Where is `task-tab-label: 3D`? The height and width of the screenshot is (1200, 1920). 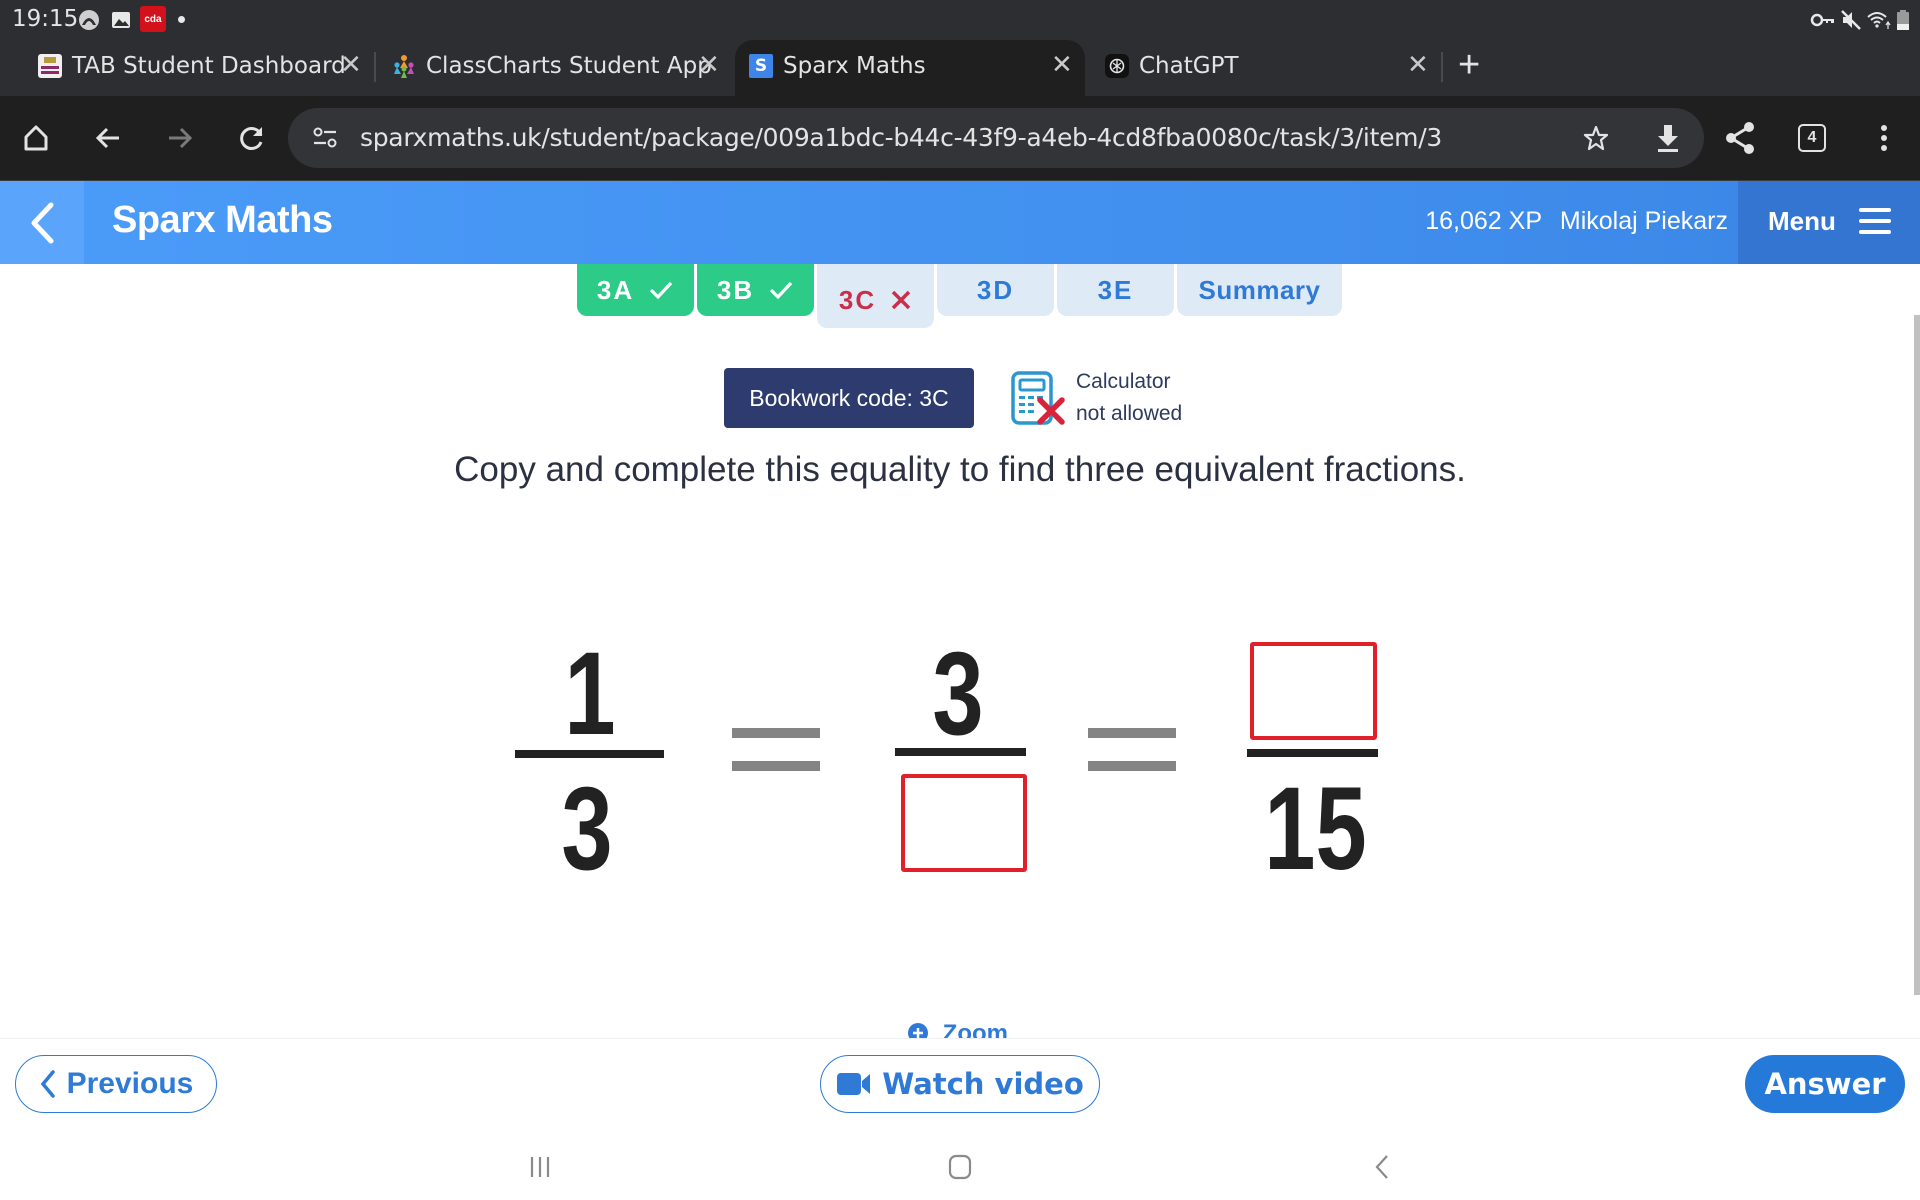
task-tab-label: 3D is located at coordinates (995, 289).